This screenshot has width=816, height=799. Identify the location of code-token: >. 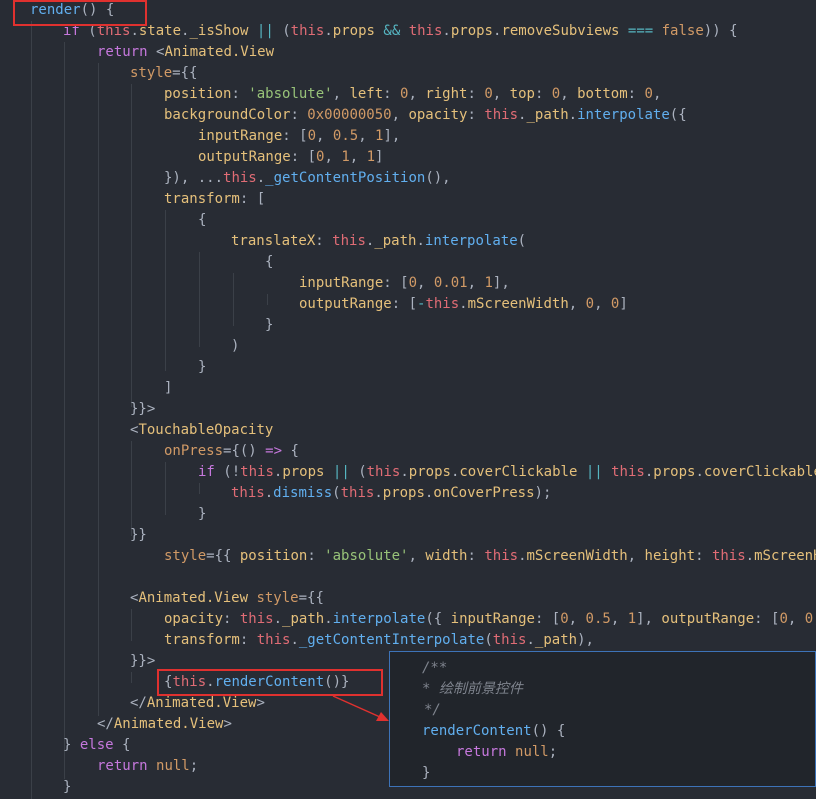
(260, 703).